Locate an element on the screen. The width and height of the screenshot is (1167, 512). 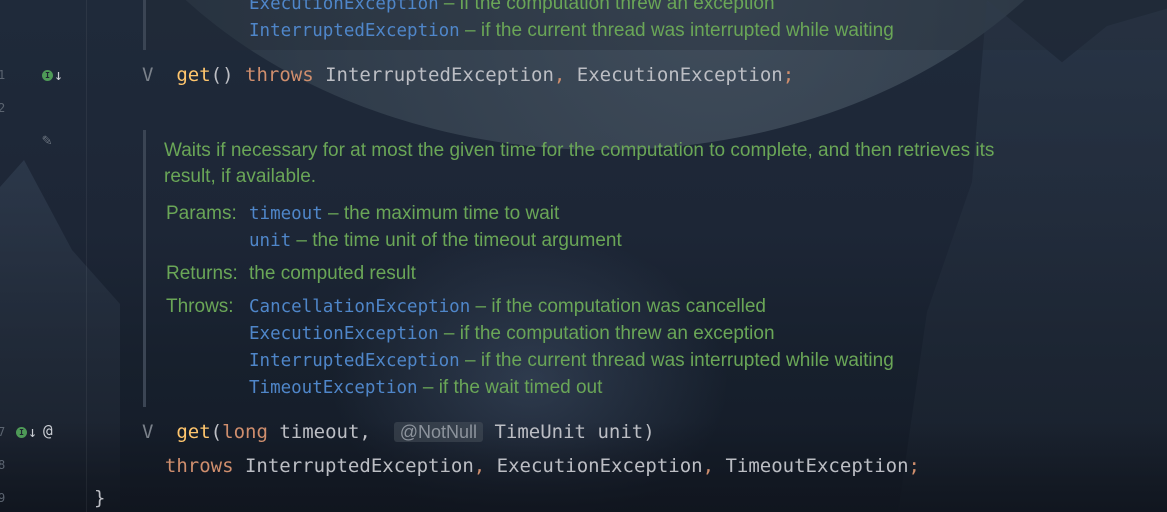
doc-params-label: Params: is located at coordinates (201, 213).